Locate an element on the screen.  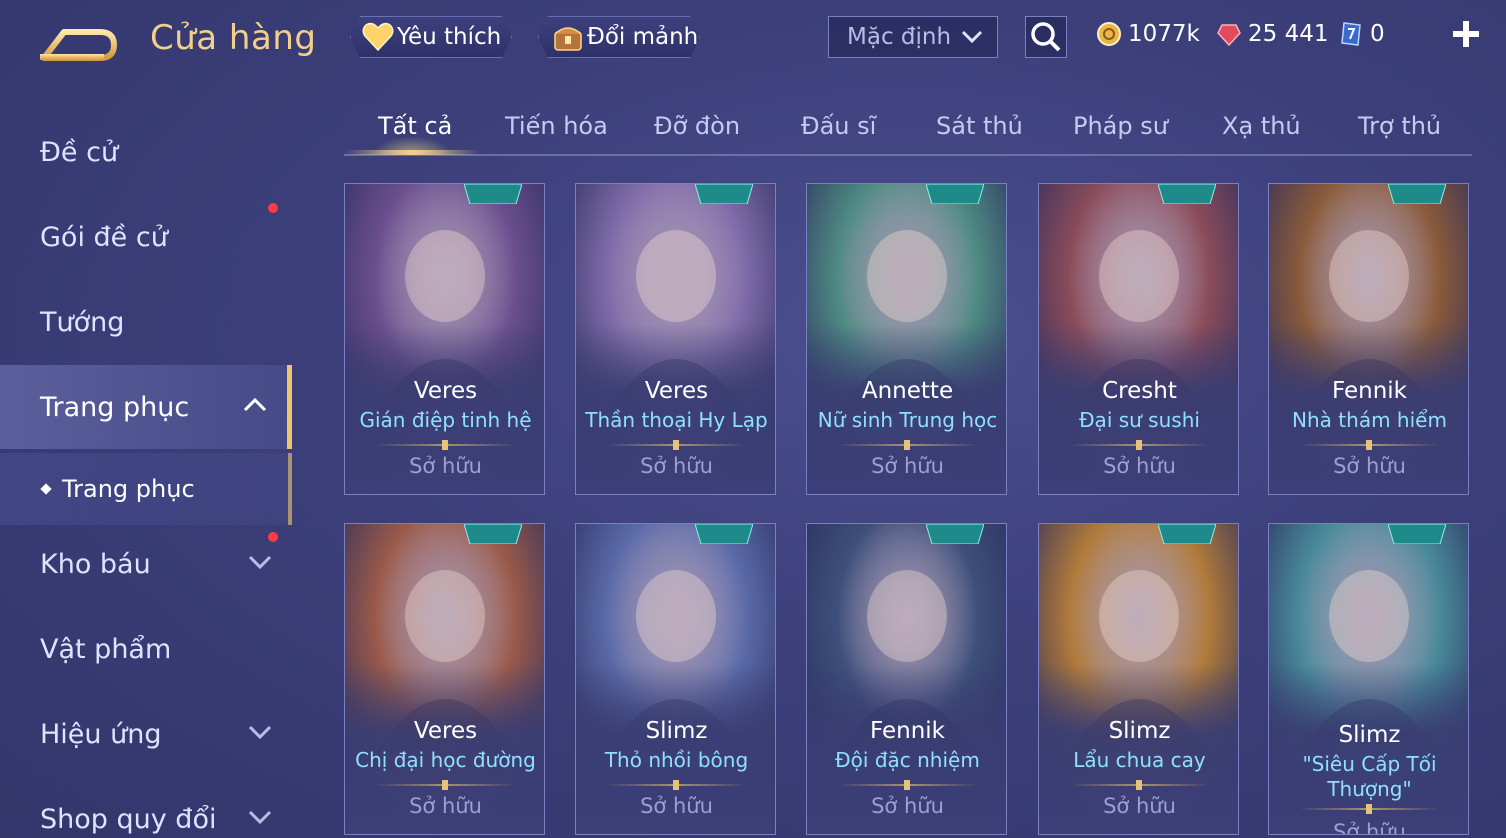
treasure-chest-icon is located at coordinates (568, 37).